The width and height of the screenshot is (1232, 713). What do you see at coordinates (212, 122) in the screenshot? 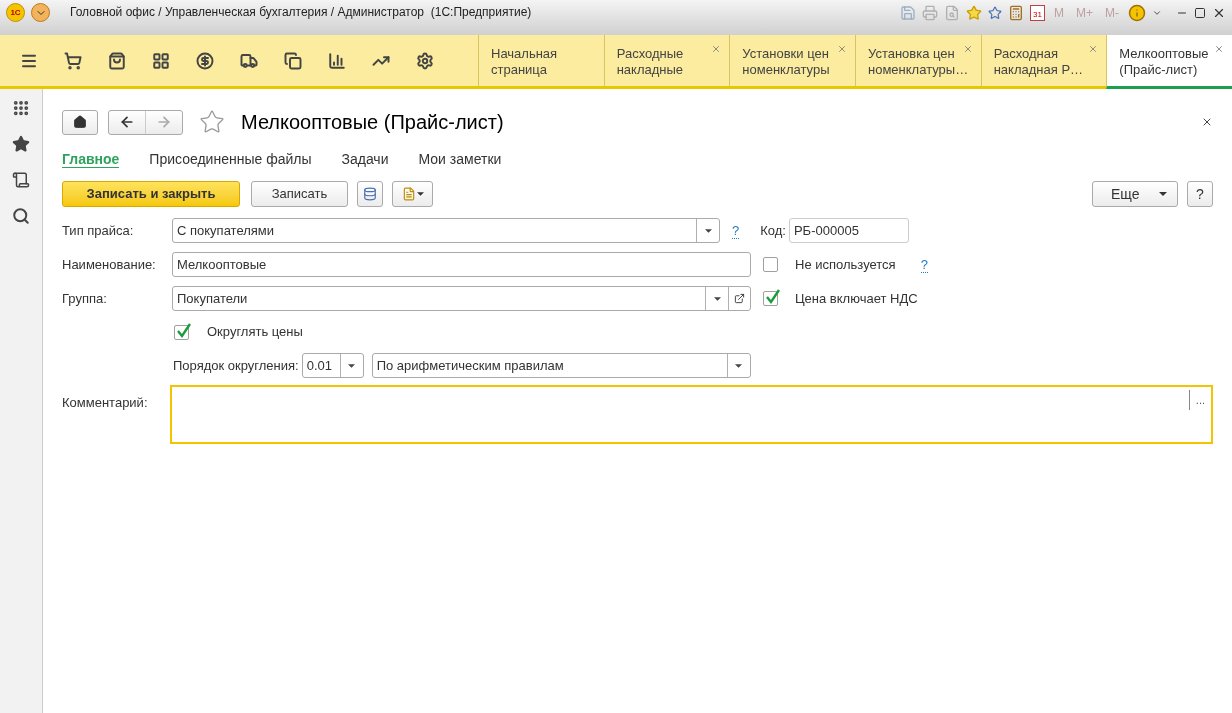
I see `favorite-star-icon` at bounding box center [212, 122].